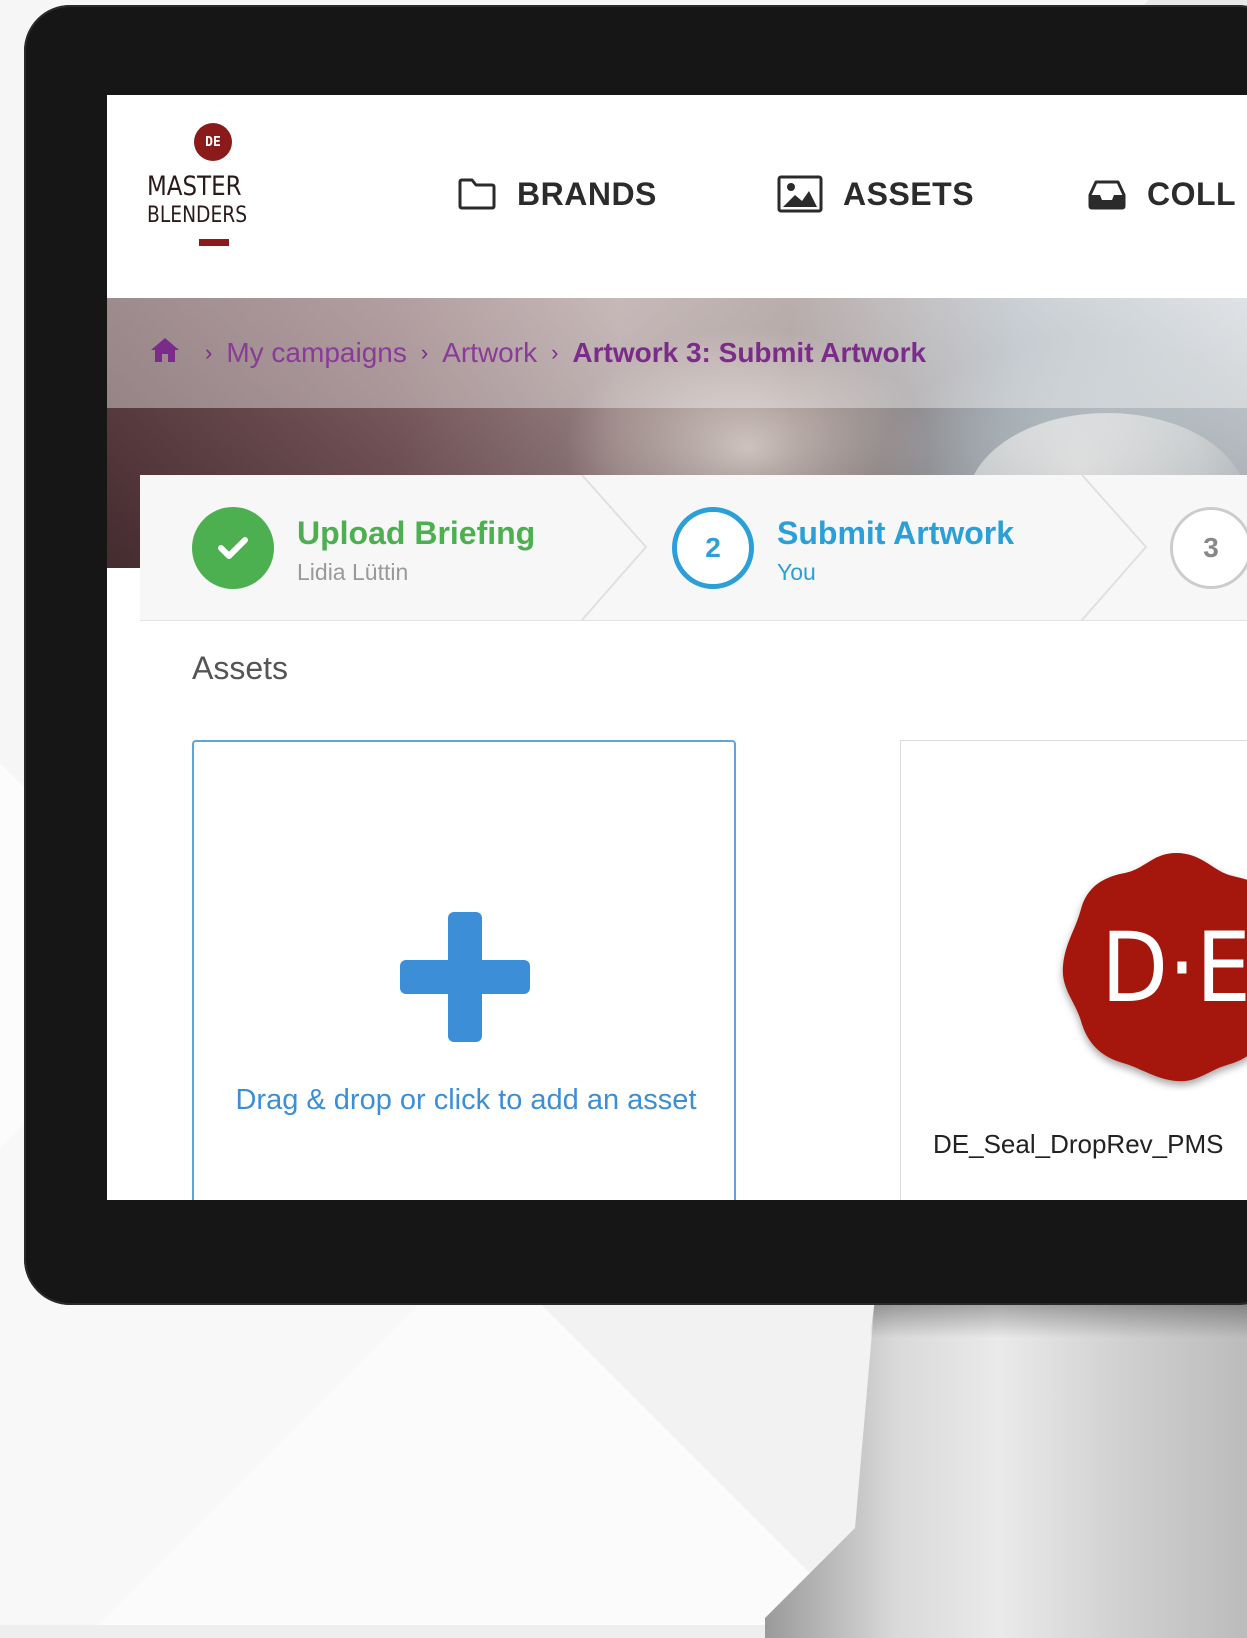 The width and height of the screenshot is (1247, 1638). I want to click on step-3: 3, so click(1183, 547).